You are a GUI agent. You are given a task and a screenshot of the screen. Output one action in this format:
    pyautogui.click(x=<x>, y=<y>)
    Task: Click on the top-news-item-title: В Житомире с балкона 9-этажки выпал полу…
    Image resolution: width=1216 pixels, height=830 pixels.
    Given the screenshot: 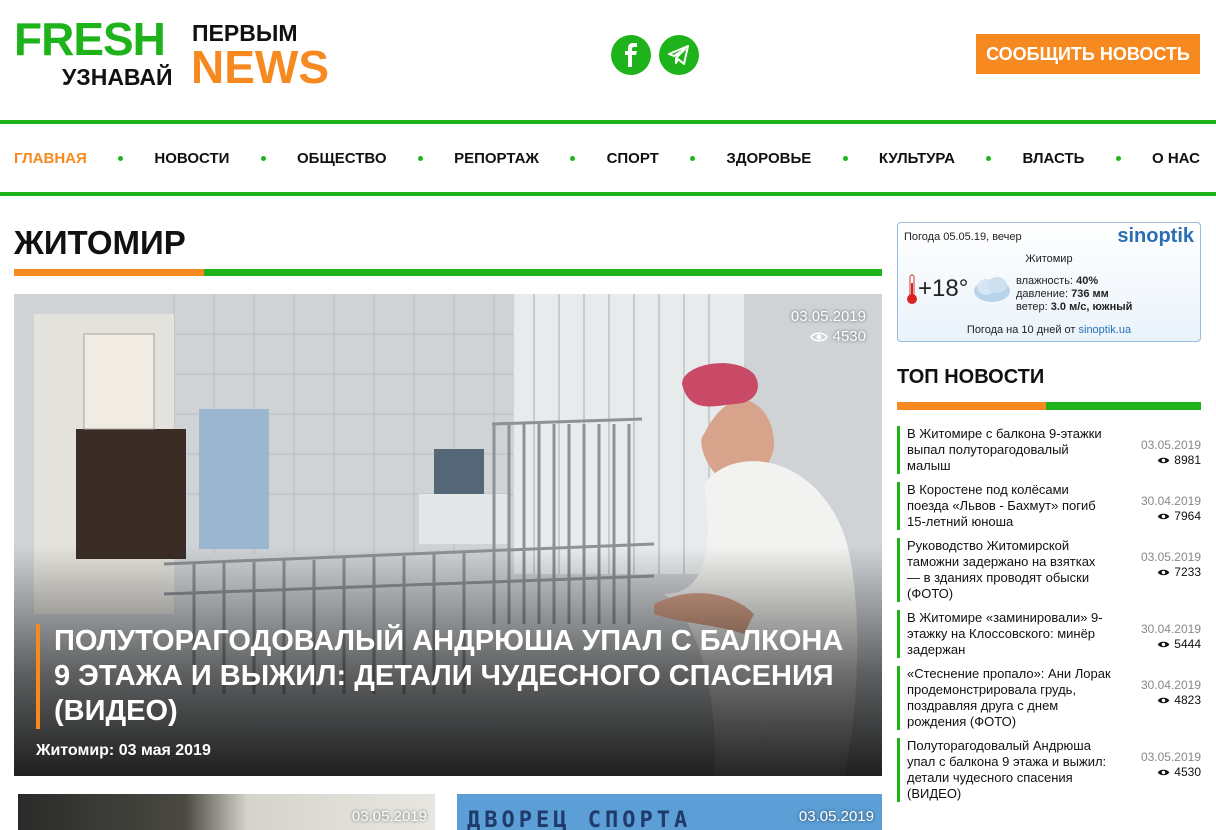 What is the action you would take?
    pyautogui.click(x=1009, y=450)
    